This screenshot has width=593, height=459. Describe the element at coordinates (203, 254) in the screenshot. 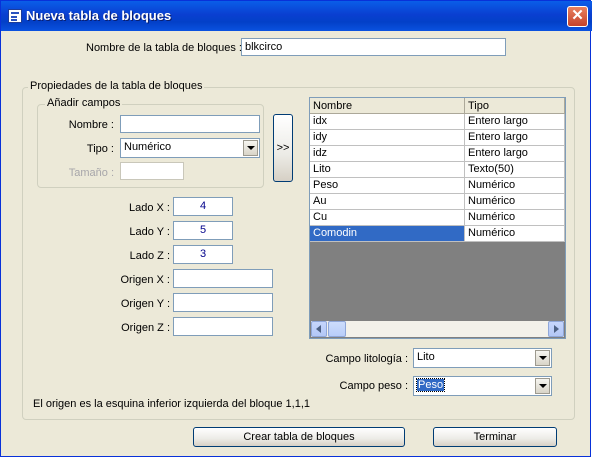

I see `lado-z-input: 3` at that location.